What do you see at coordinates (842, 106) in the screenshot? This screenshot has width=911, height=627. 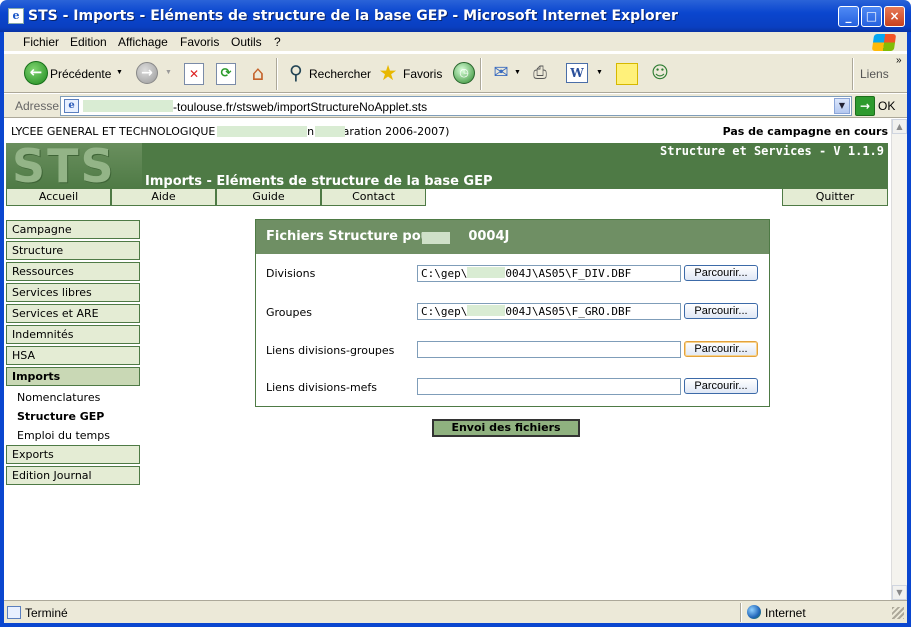 I see `address-dropdown-icon: ▼` at bounding box center [842, 106].